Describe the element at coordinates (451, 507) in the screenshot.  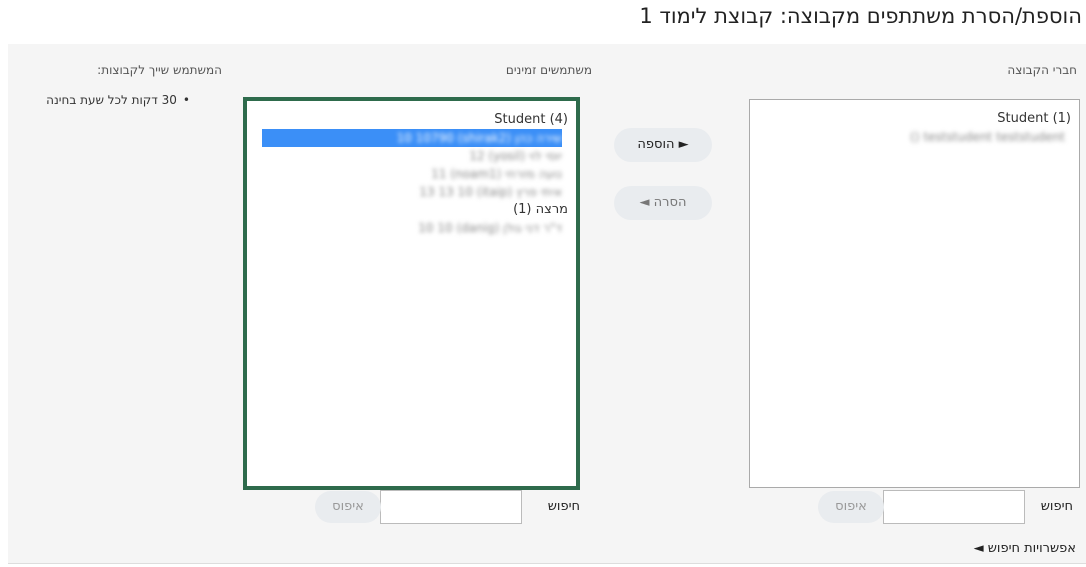
I see `potential-search-input` at that location.